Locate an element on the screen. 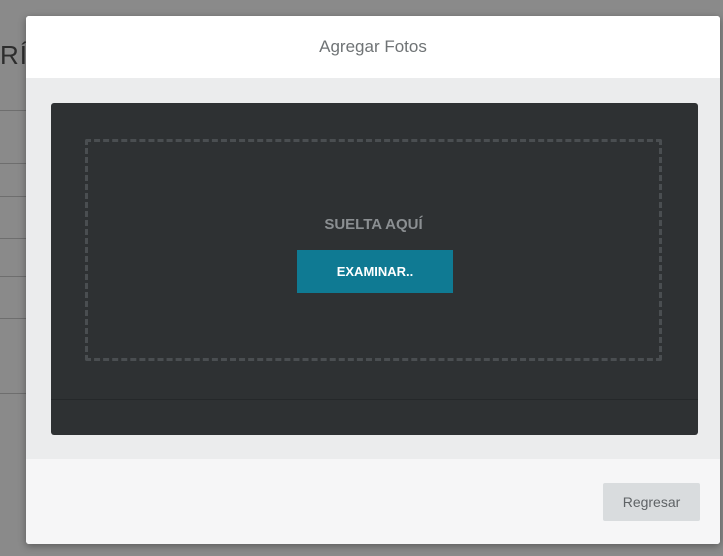 This screenshot has width=723, height=556. background-page-title: RÍ is located at coordinates (14, 55).